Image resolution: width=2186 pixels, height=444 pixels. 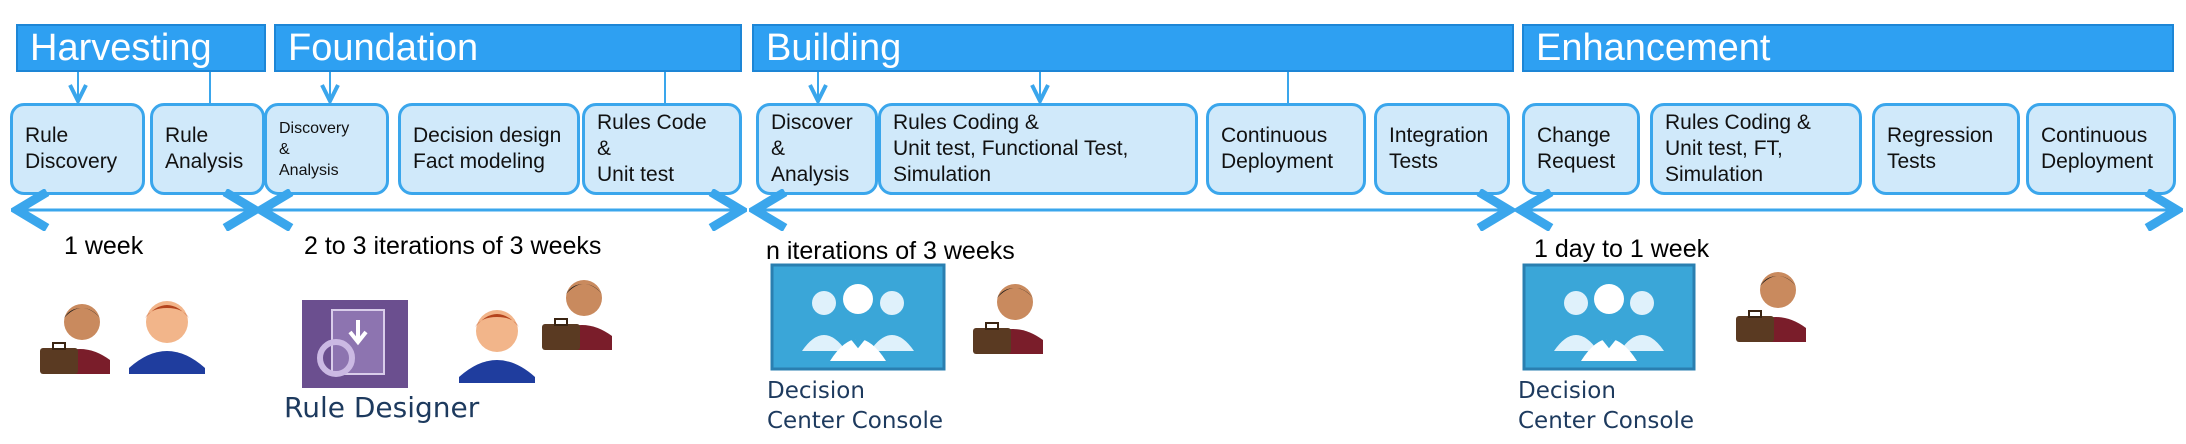 I want to click on header-connectors, so click(x=683, y=87).